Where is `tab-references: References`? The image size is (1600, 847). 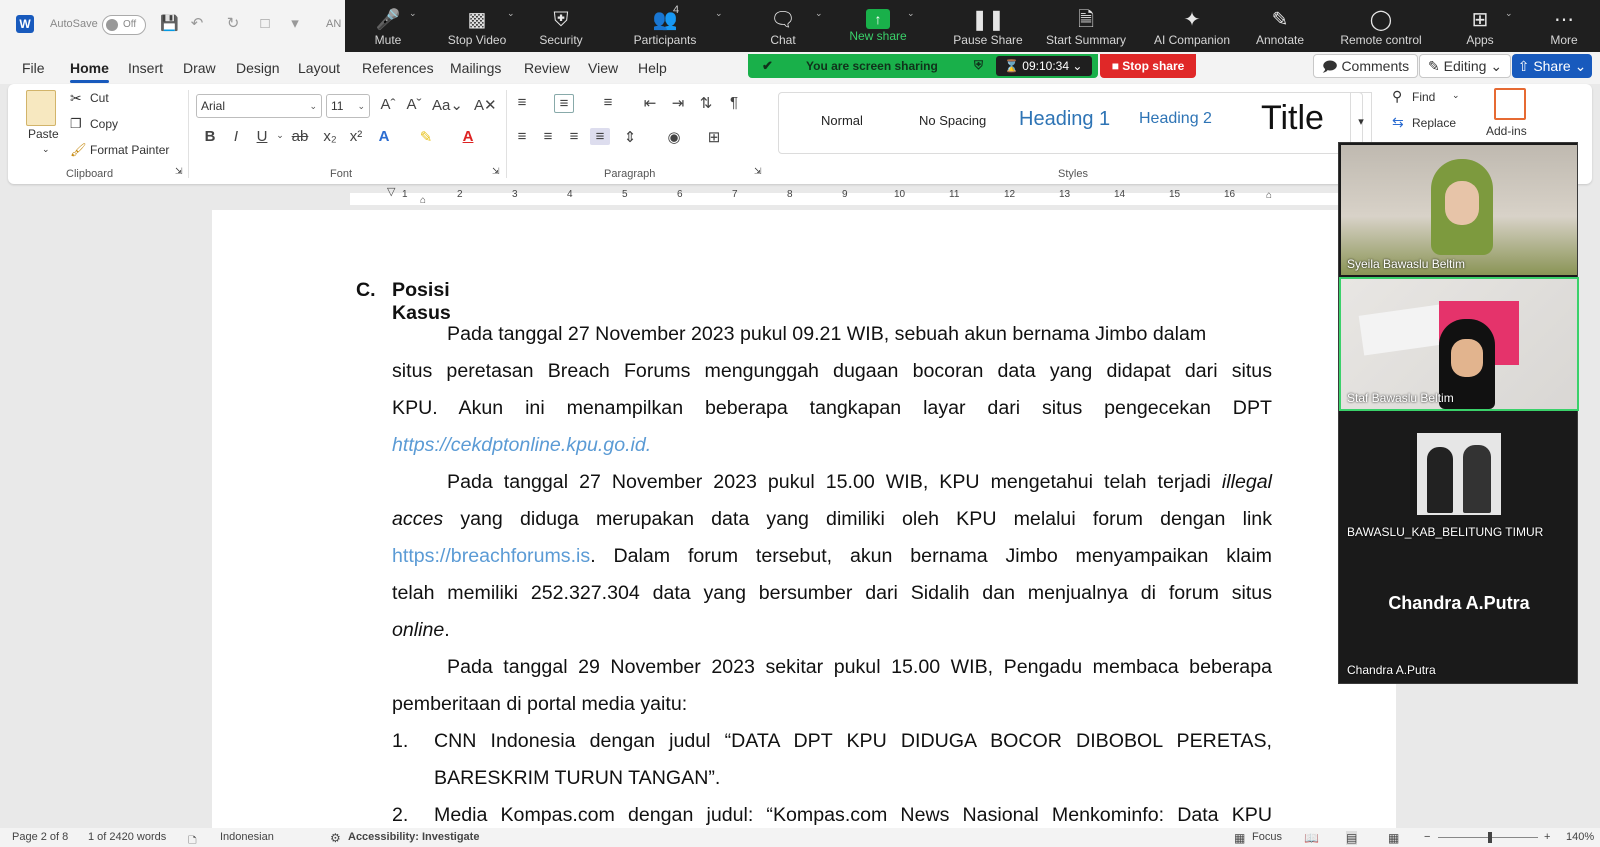
tab-references: References is located at coordinates (398, 68).